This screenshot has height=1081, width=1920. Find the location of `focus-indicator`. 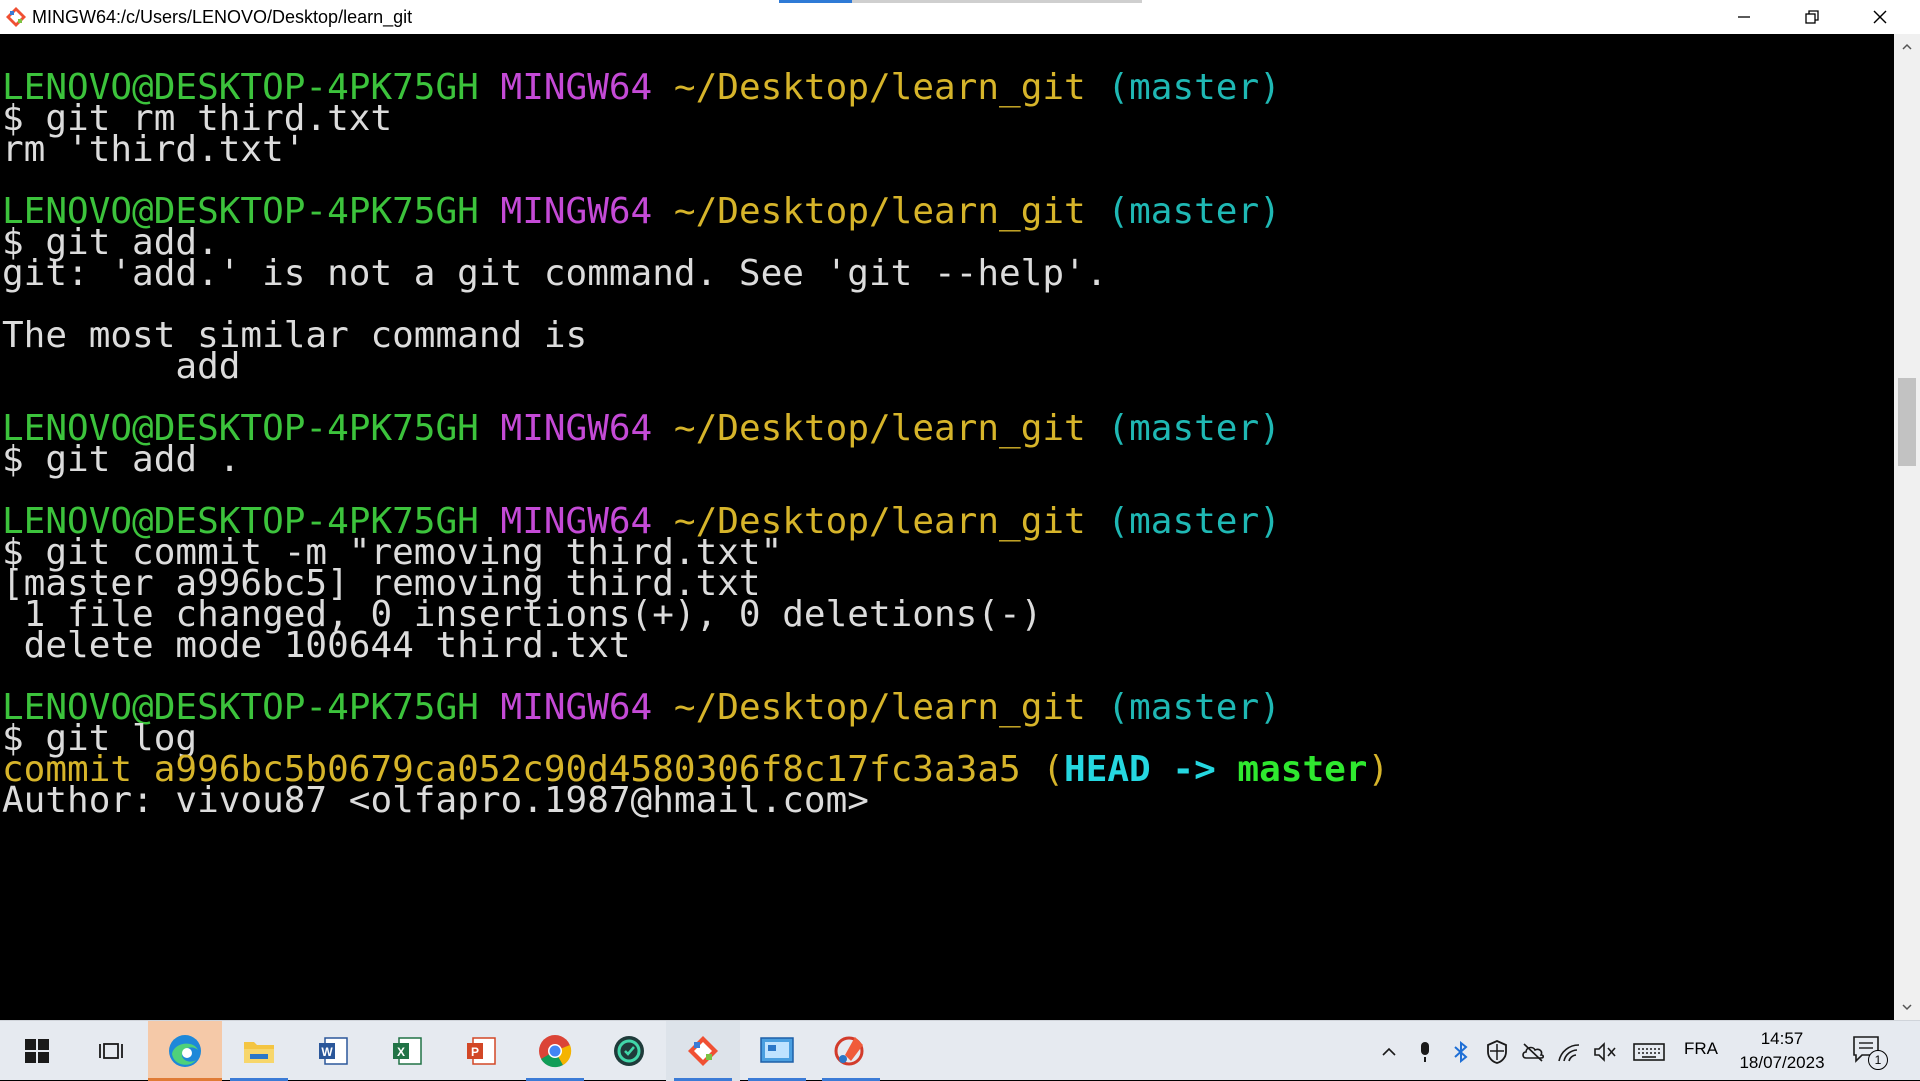

focus-indicator is located at coordinates (815, 1).